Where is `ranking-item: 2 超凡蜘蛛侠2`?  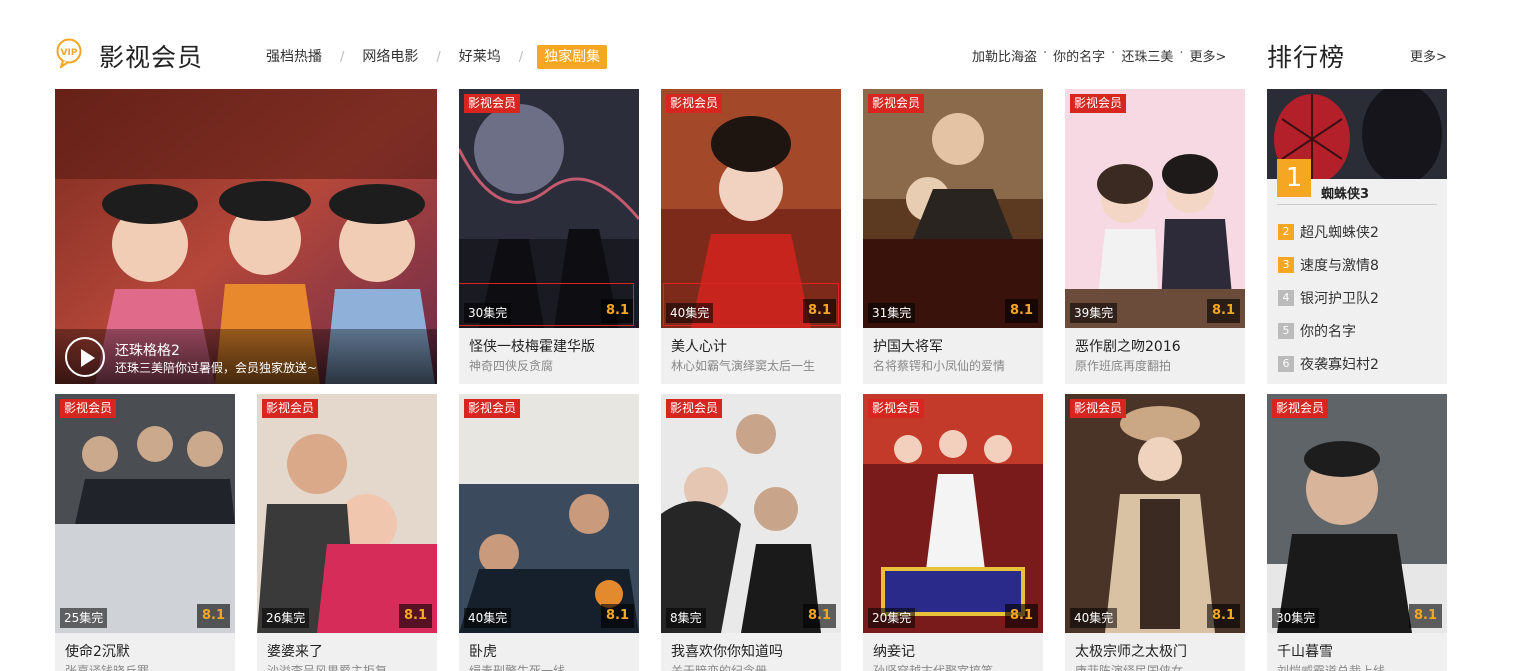
ranking-item: 2 超凡蜘蛛侠2 is located at coordinates (1328, 232).